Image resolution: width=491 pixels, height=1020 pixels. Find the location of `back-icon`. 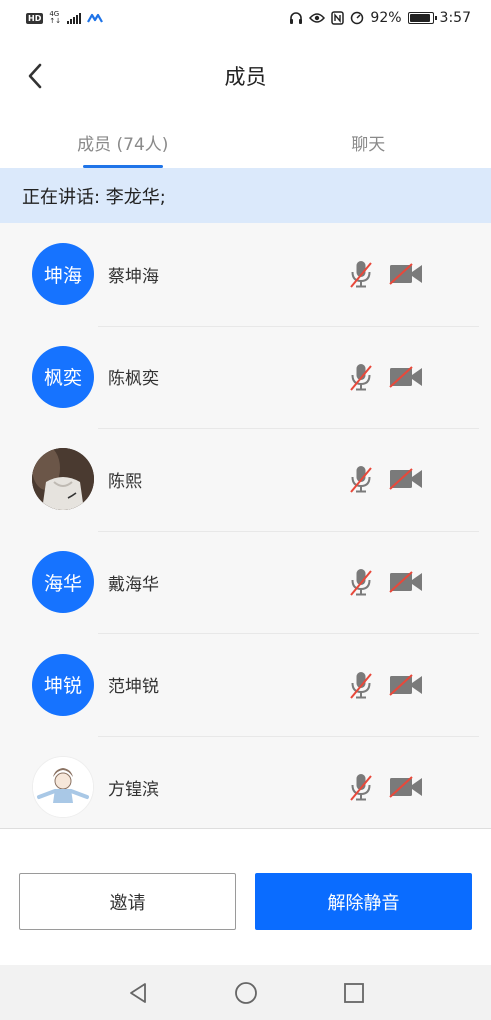

back-icon is located at coordinates (35, 76).